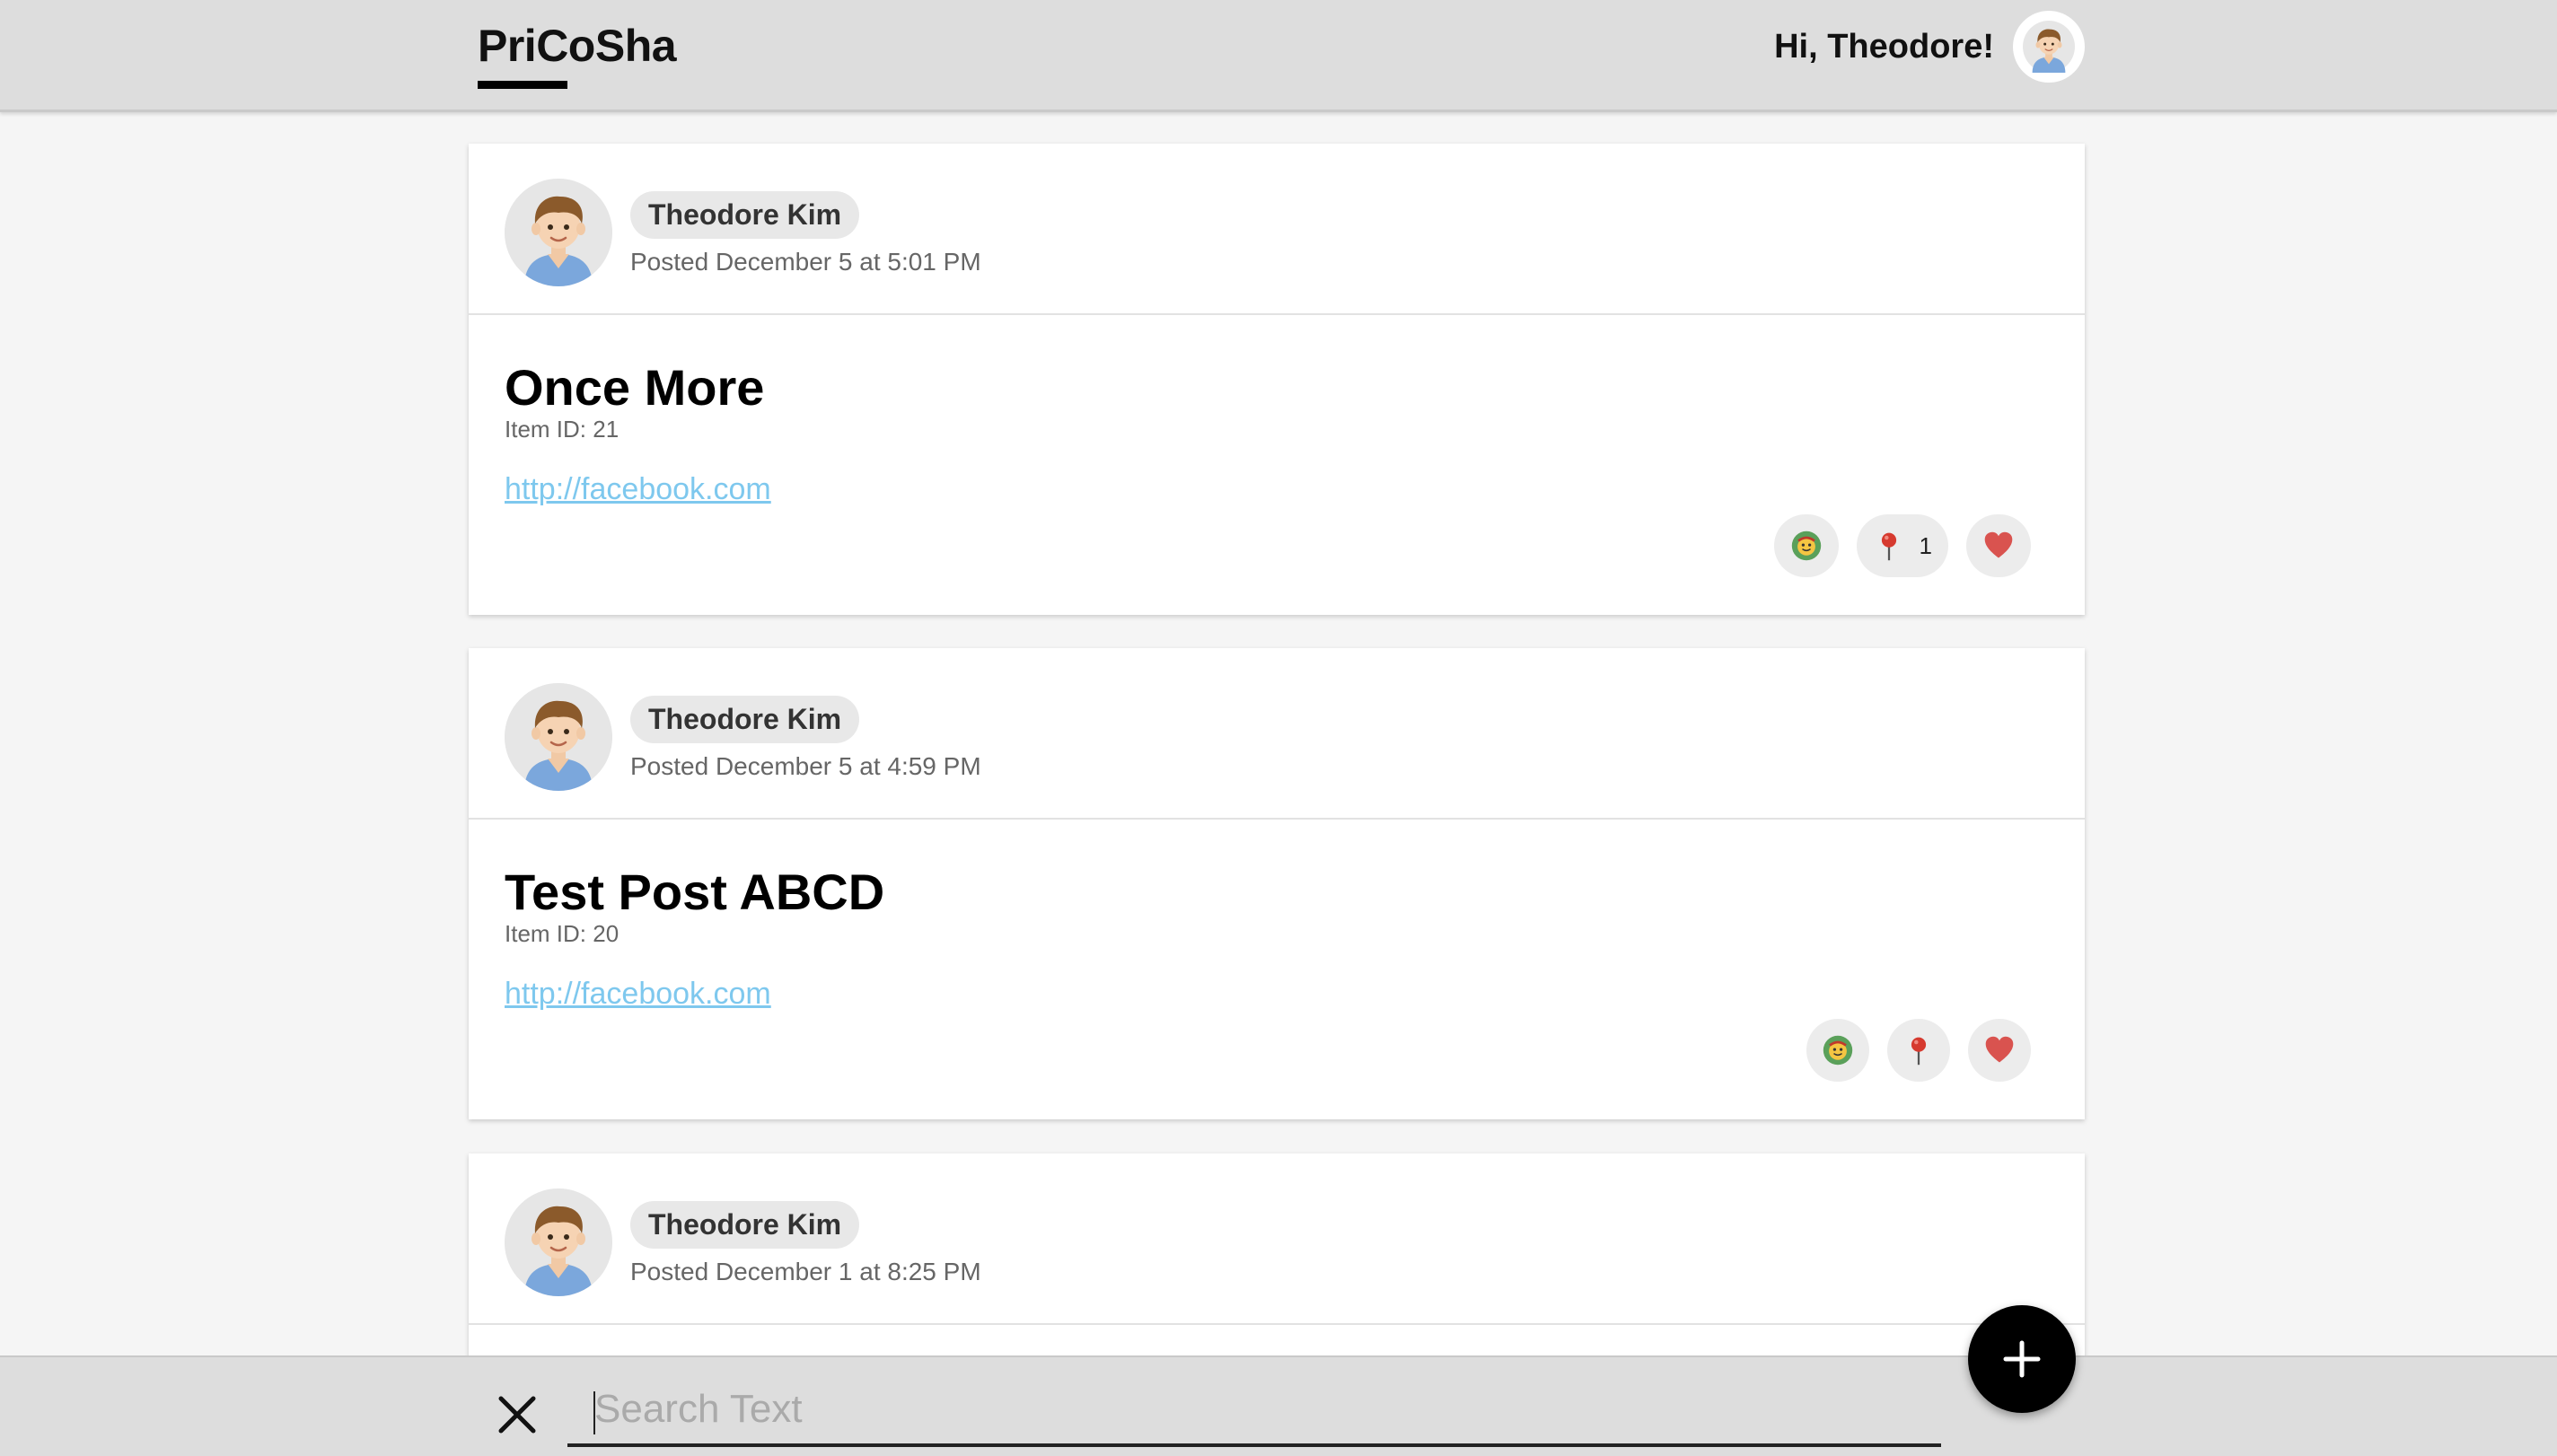 This screenshot has width=2557, height=1456. I want to click on plus-icon, so click(2022, 1359).